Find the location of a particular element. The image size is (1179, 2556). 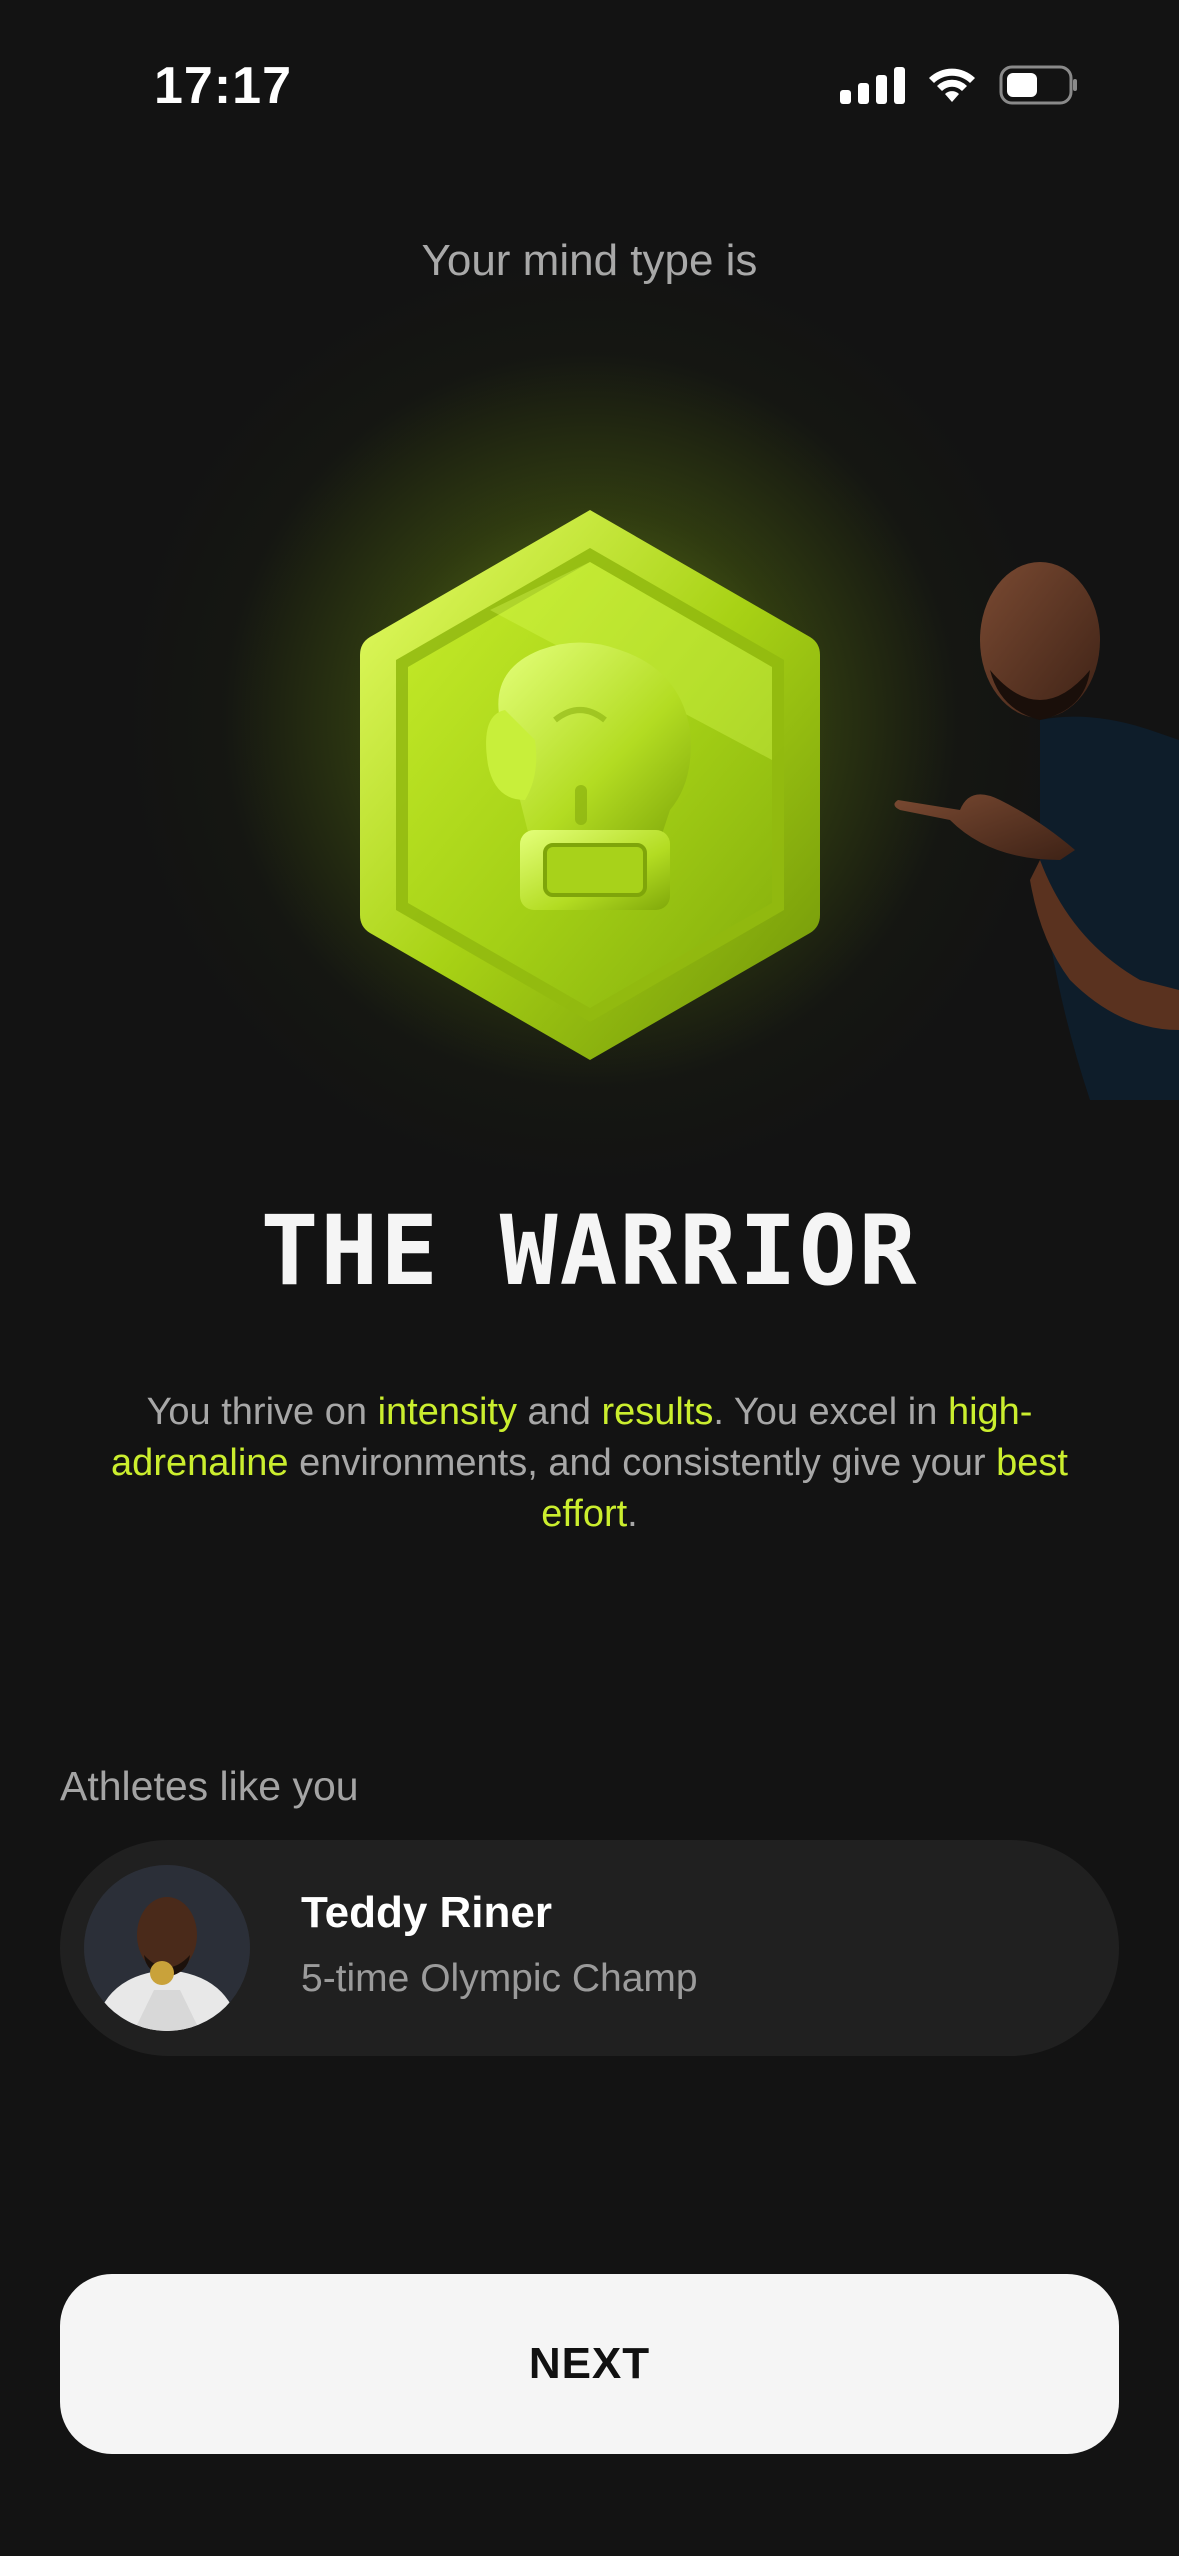

boxing-glove-badge-icon is located at coordinates (590, 785).